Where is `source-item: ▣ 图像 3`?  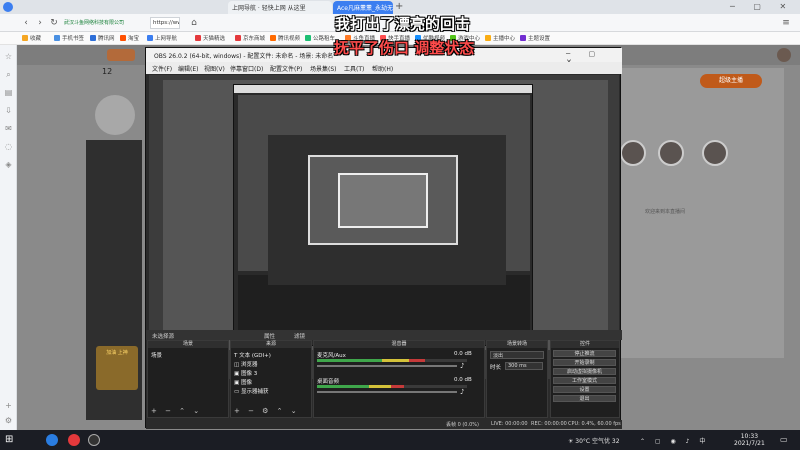 source-item: ▣ 图像 3 is located at coordinates (245, 373).